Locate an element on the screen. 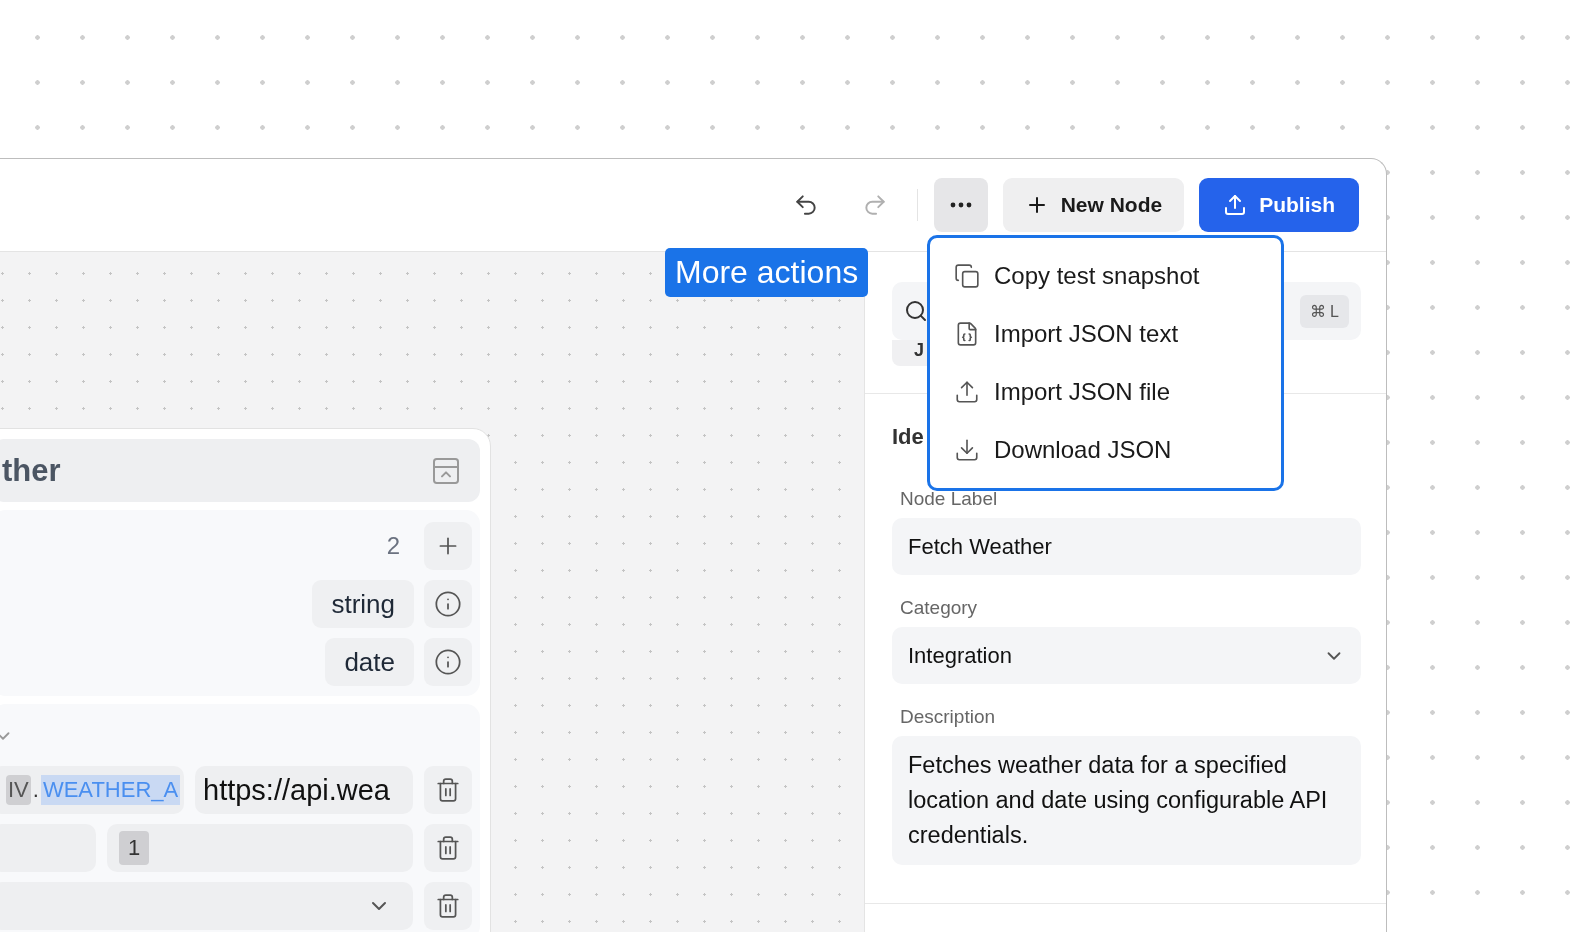 The height and width of the screenshot is (932, 1586). new-node-button: New Node is located at coordinates (1093, 205).